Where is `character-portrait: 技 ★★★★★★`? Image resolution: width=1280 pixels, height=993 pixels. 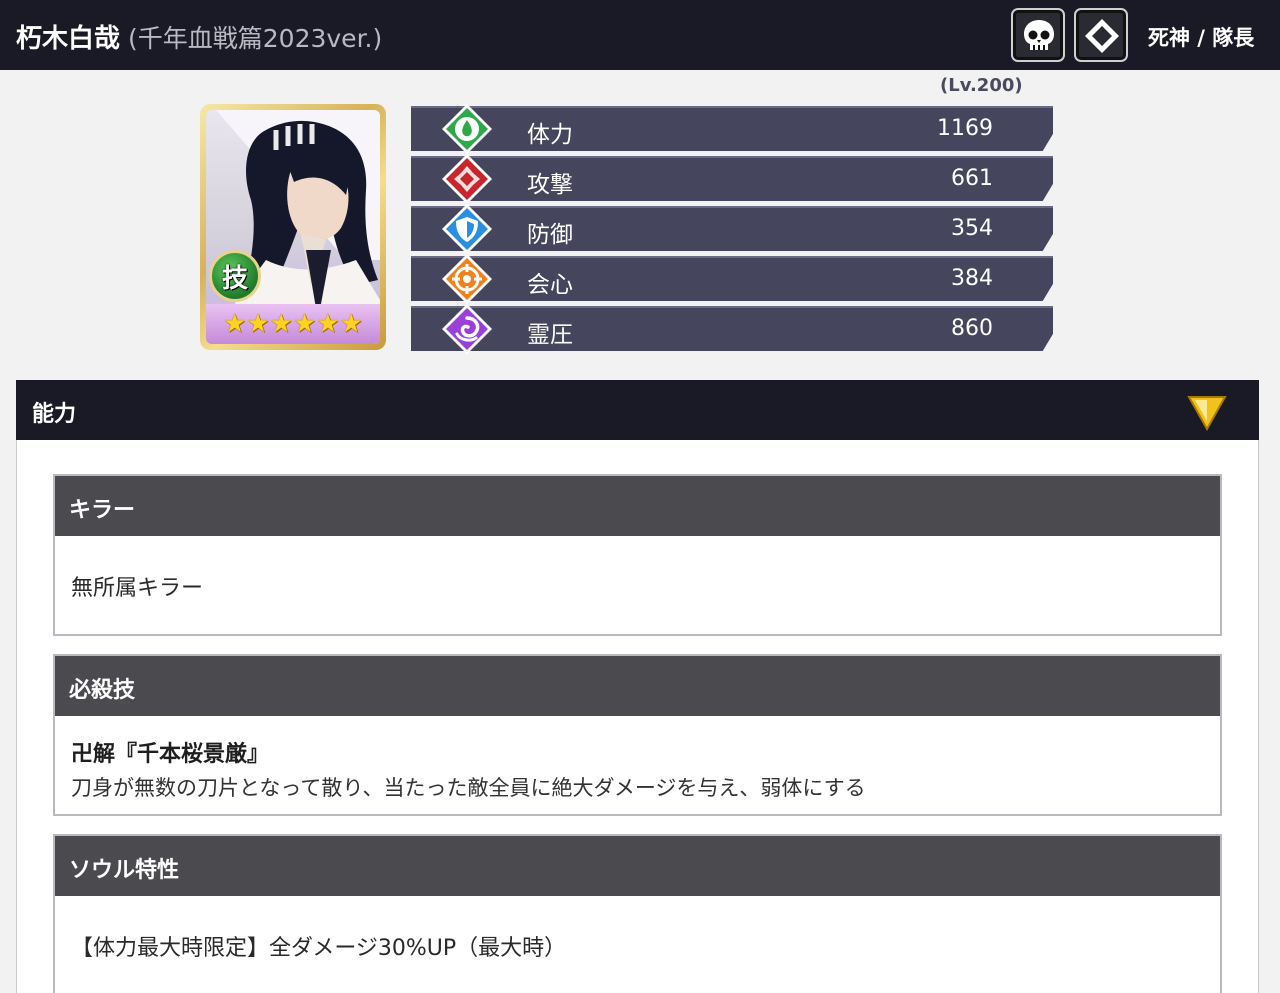
character-portrait: 技 ★★★★★★ is located at coordinates (293, 227).